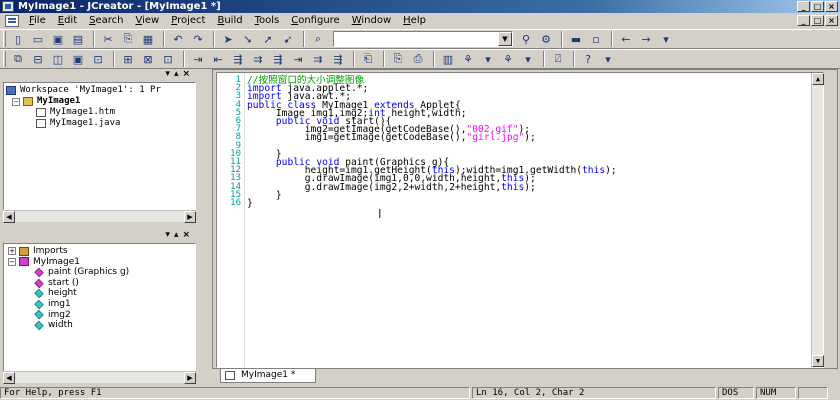 This screenshot has width=840, height=400. I want to click on build-project-icon: ⎘, so click(398, 59).